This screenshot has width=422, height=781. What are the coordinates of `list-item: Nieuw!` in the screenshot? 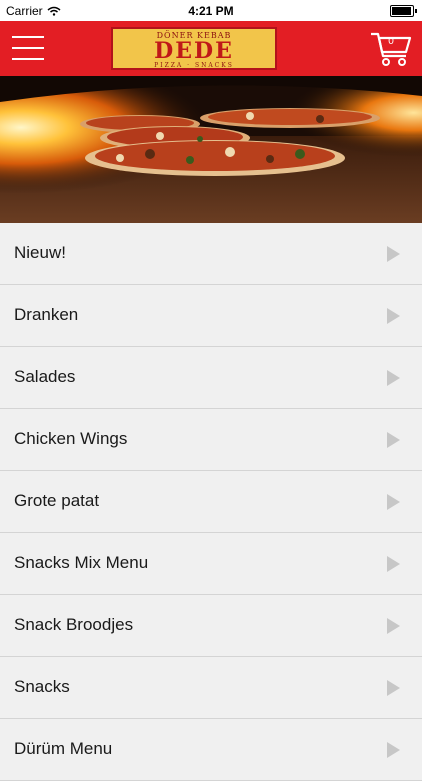 It's located at (211, 254).